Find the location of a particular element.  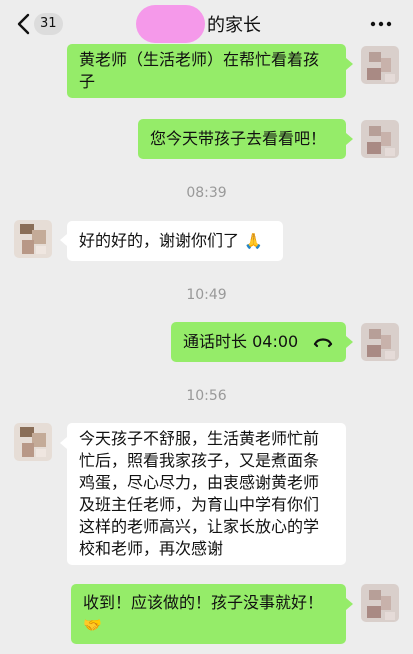

unread-count-badge: 31 is located at coordinates (48, 24).